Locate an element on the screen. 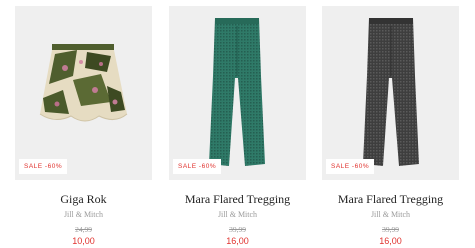 The image size is (475, 248). green-trousers-illustration is located at coordinates (237, 92).